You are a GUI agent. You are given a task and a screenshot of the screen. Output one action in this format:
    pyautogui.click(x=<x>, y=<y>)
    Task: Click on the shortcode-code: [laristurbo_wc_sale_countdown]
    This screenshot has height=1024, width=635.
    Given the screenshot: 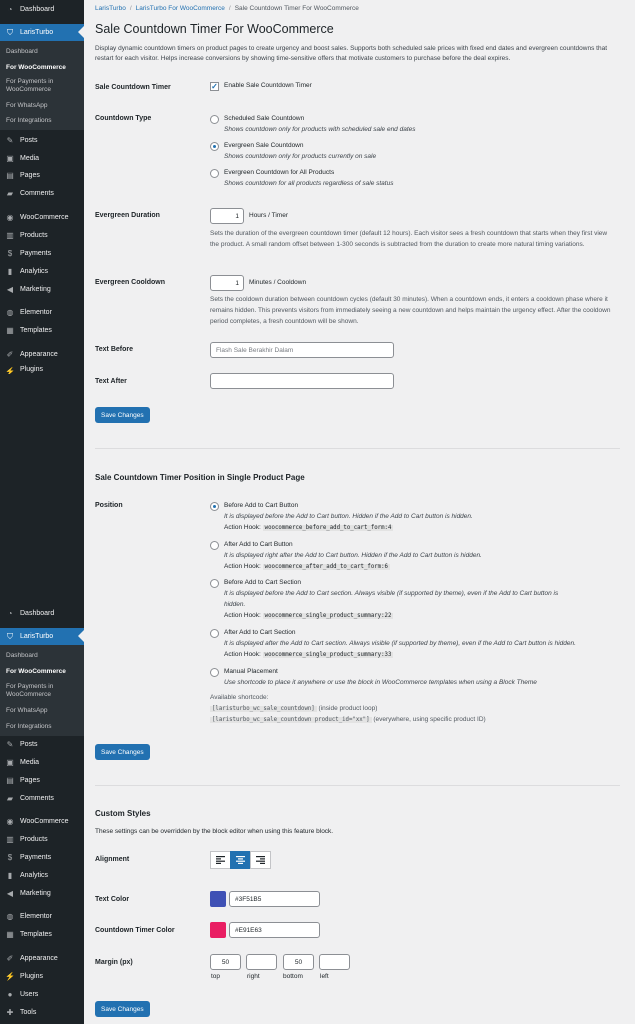 What is the action you would take?
    pyautogui.click(x=263, y=709)
    